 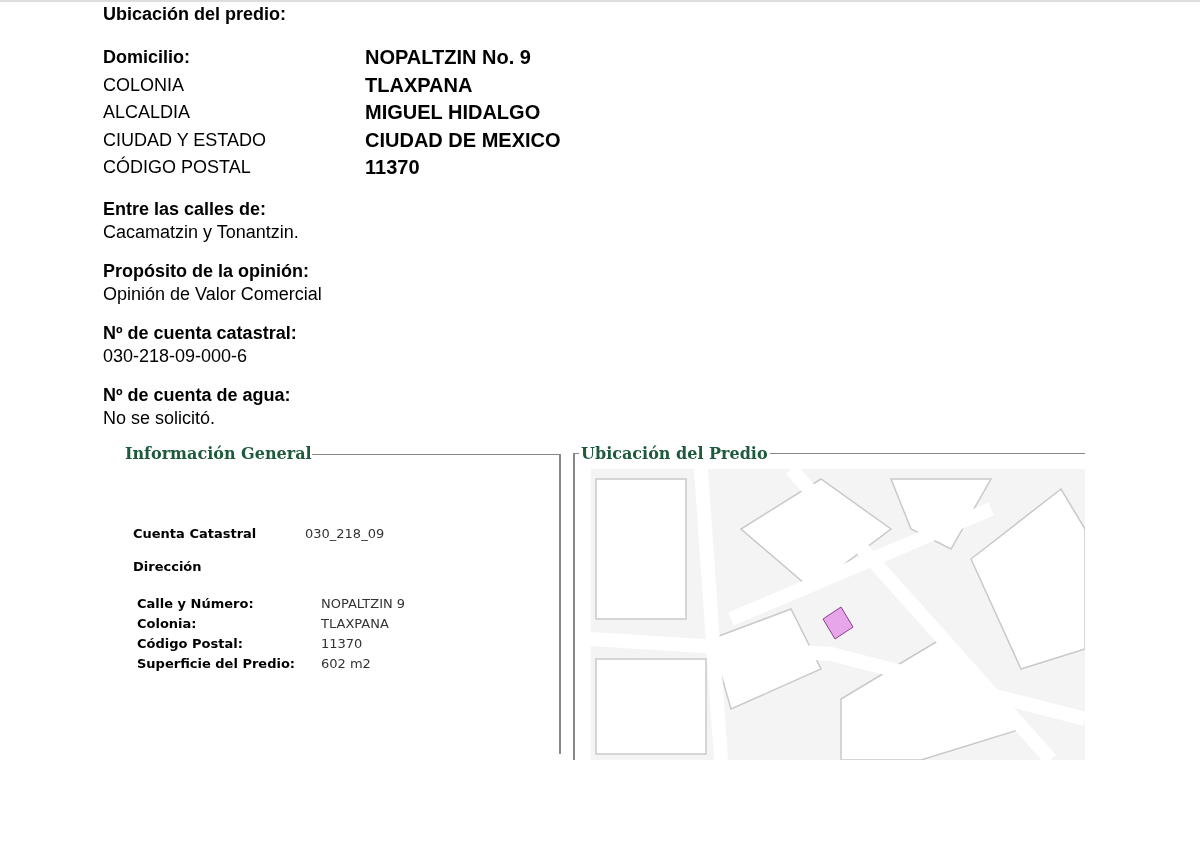 What do you see at coordinates (185, 209) in the screenshot?
I see `section-title: Entre las calles de:` at bounding box center [185, 209].